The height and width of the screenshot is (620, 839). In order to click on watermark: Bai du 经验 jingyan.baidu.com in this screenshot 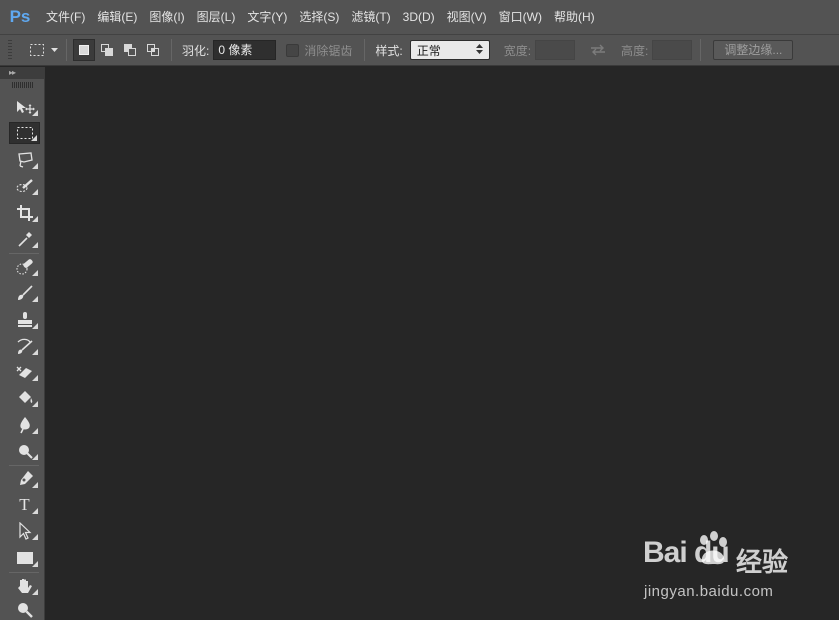, I will do `click(737, 568)`.